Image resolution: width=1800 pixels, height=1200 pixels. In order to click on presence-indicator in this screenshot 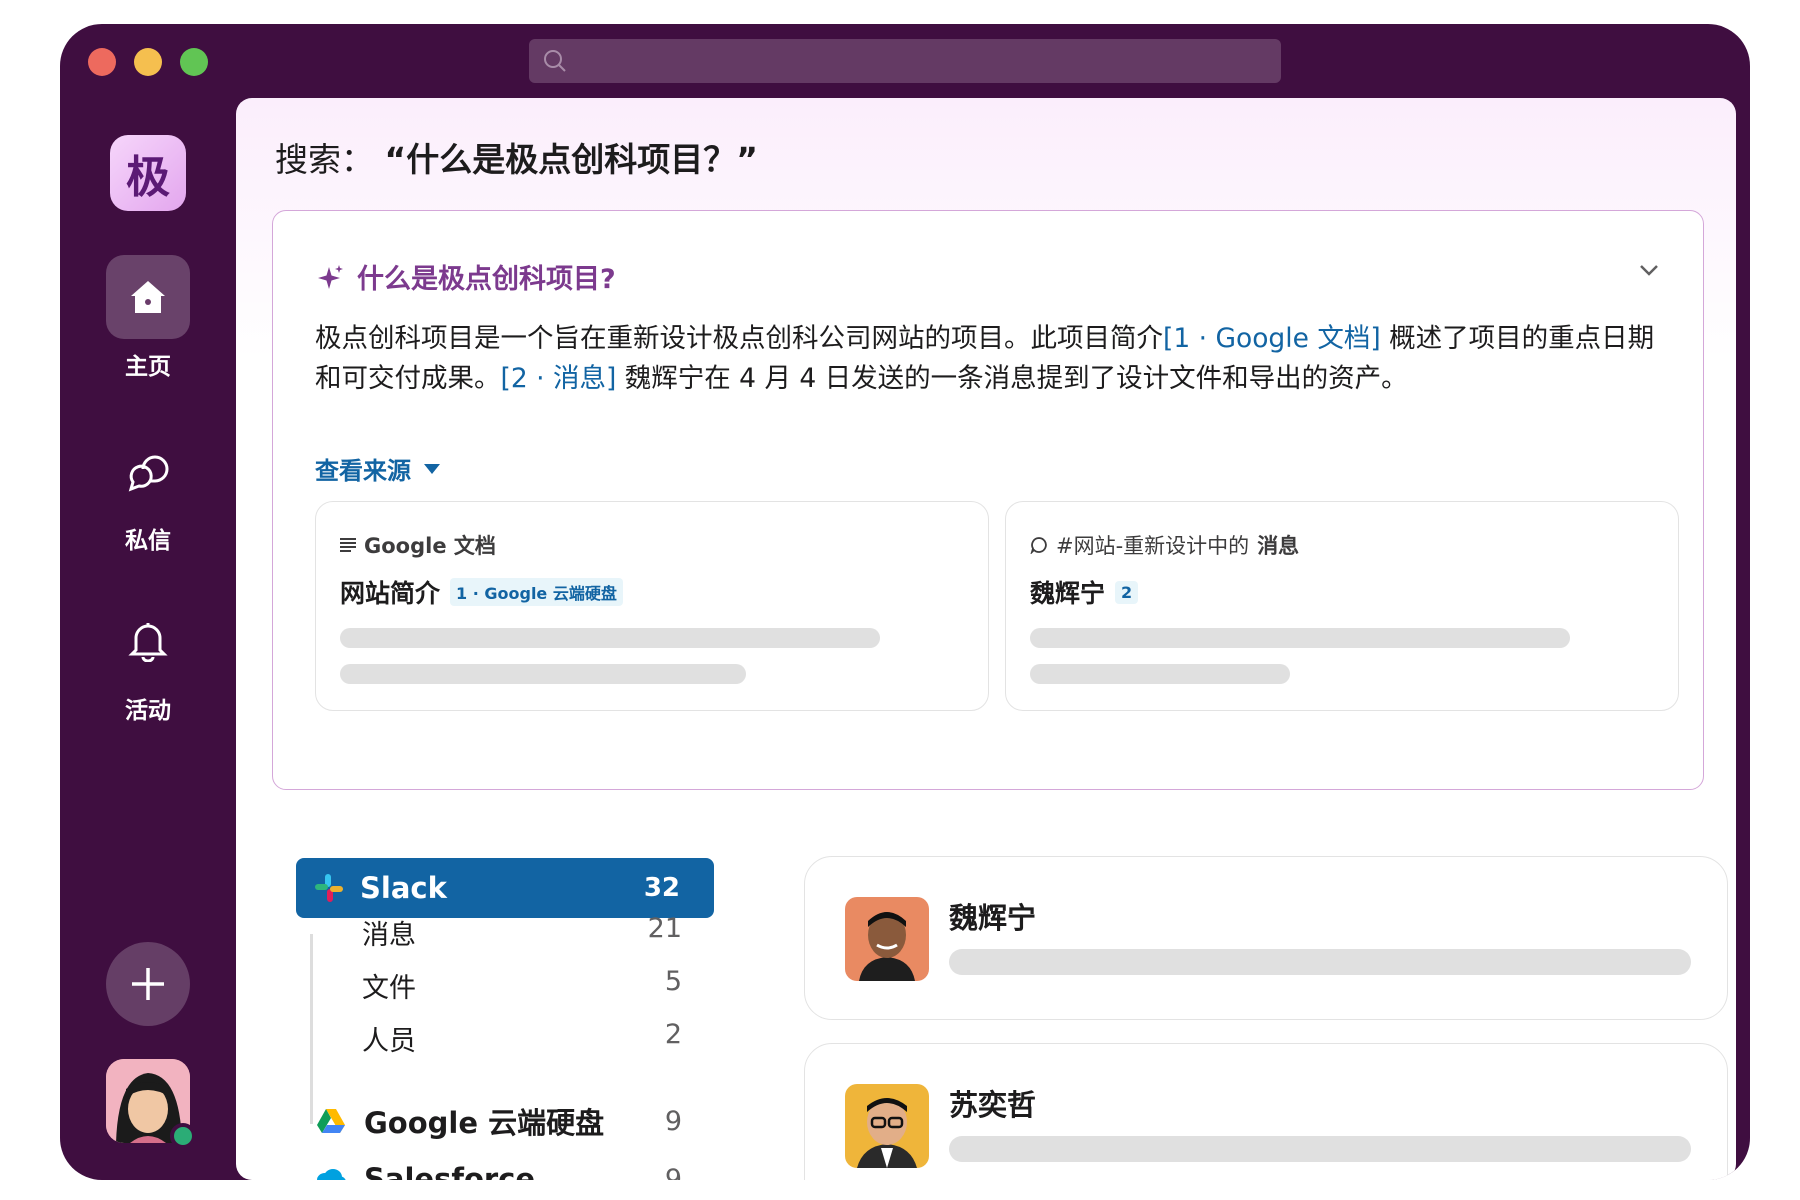, I will do `click(183, 1136)`.